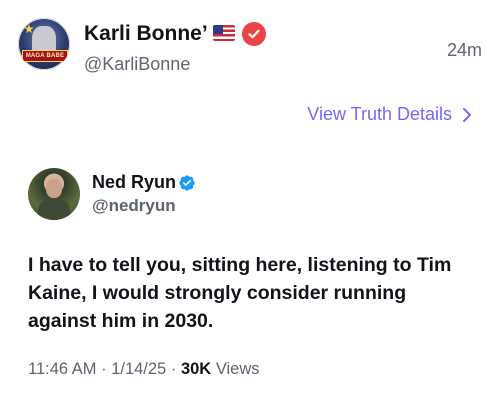  What do you see at coordinates (146, 34) in the screenshot?
I see `author-display-name: Karli Bonne’` at bounding box center [146, 34].